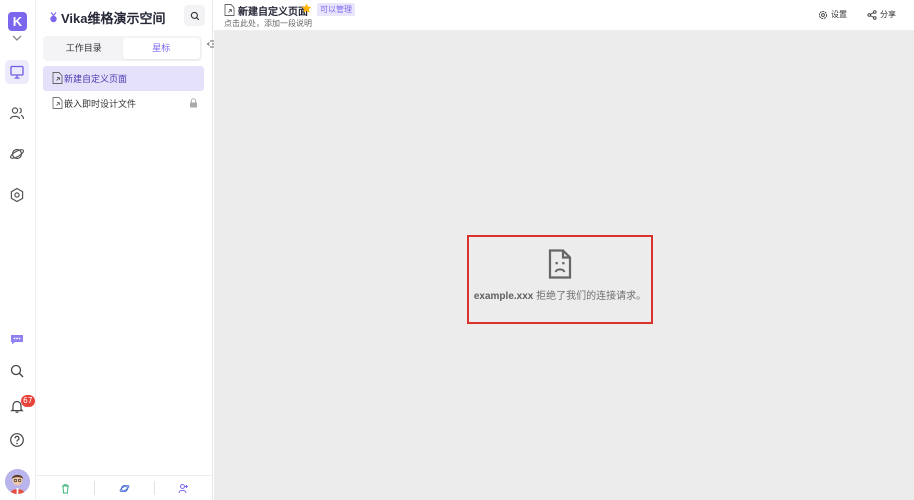 The width and height of the screenshot is (914, 500). I want to click on template-center-button, so click(123, 488).